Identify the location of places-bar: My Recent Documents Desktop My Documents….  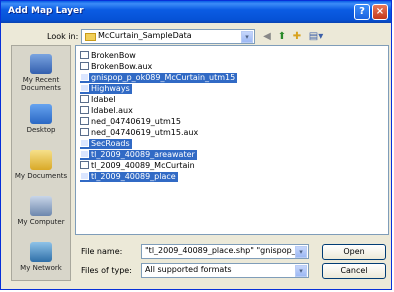
(41, 163).